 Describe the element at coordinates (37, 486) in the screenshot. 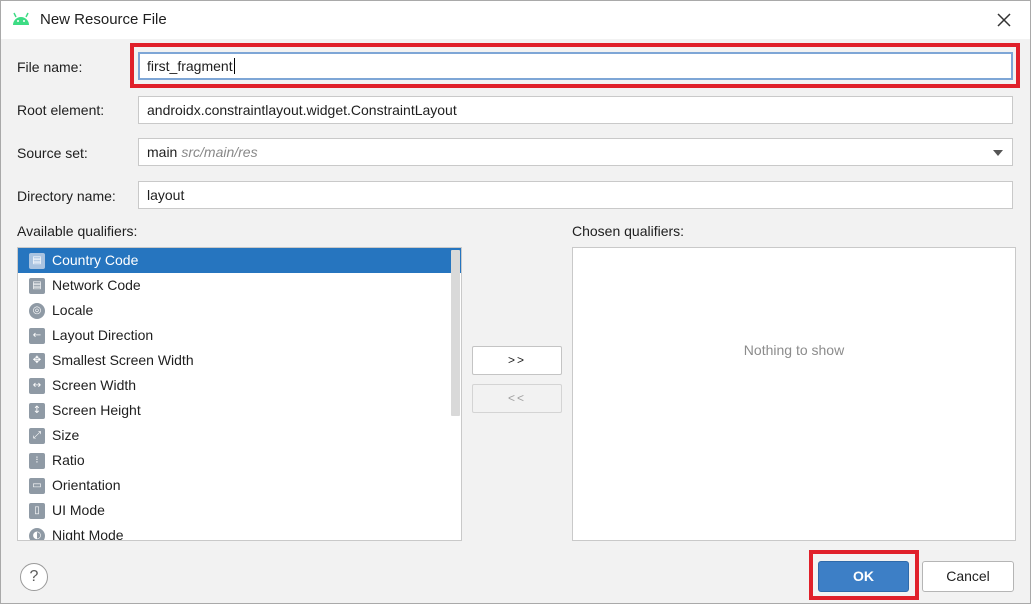

I see `orientation-icon: ▭` at that location.